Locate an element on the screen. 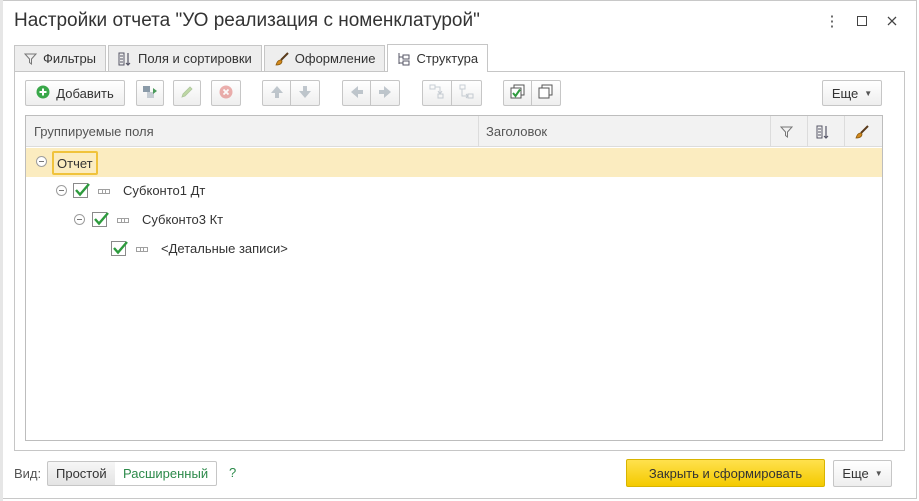  footer-more-button: Еще ▼ is located at coordinates (862, 473).